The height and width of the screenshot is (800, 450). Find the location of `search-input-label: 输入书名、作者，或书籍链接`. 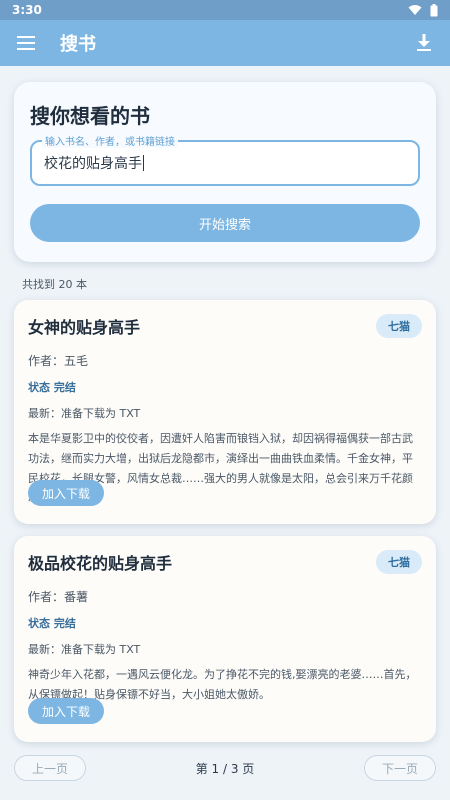

search-input-label: 输入书名、作者，或书籍链接 is located at coordinates (110, 140).